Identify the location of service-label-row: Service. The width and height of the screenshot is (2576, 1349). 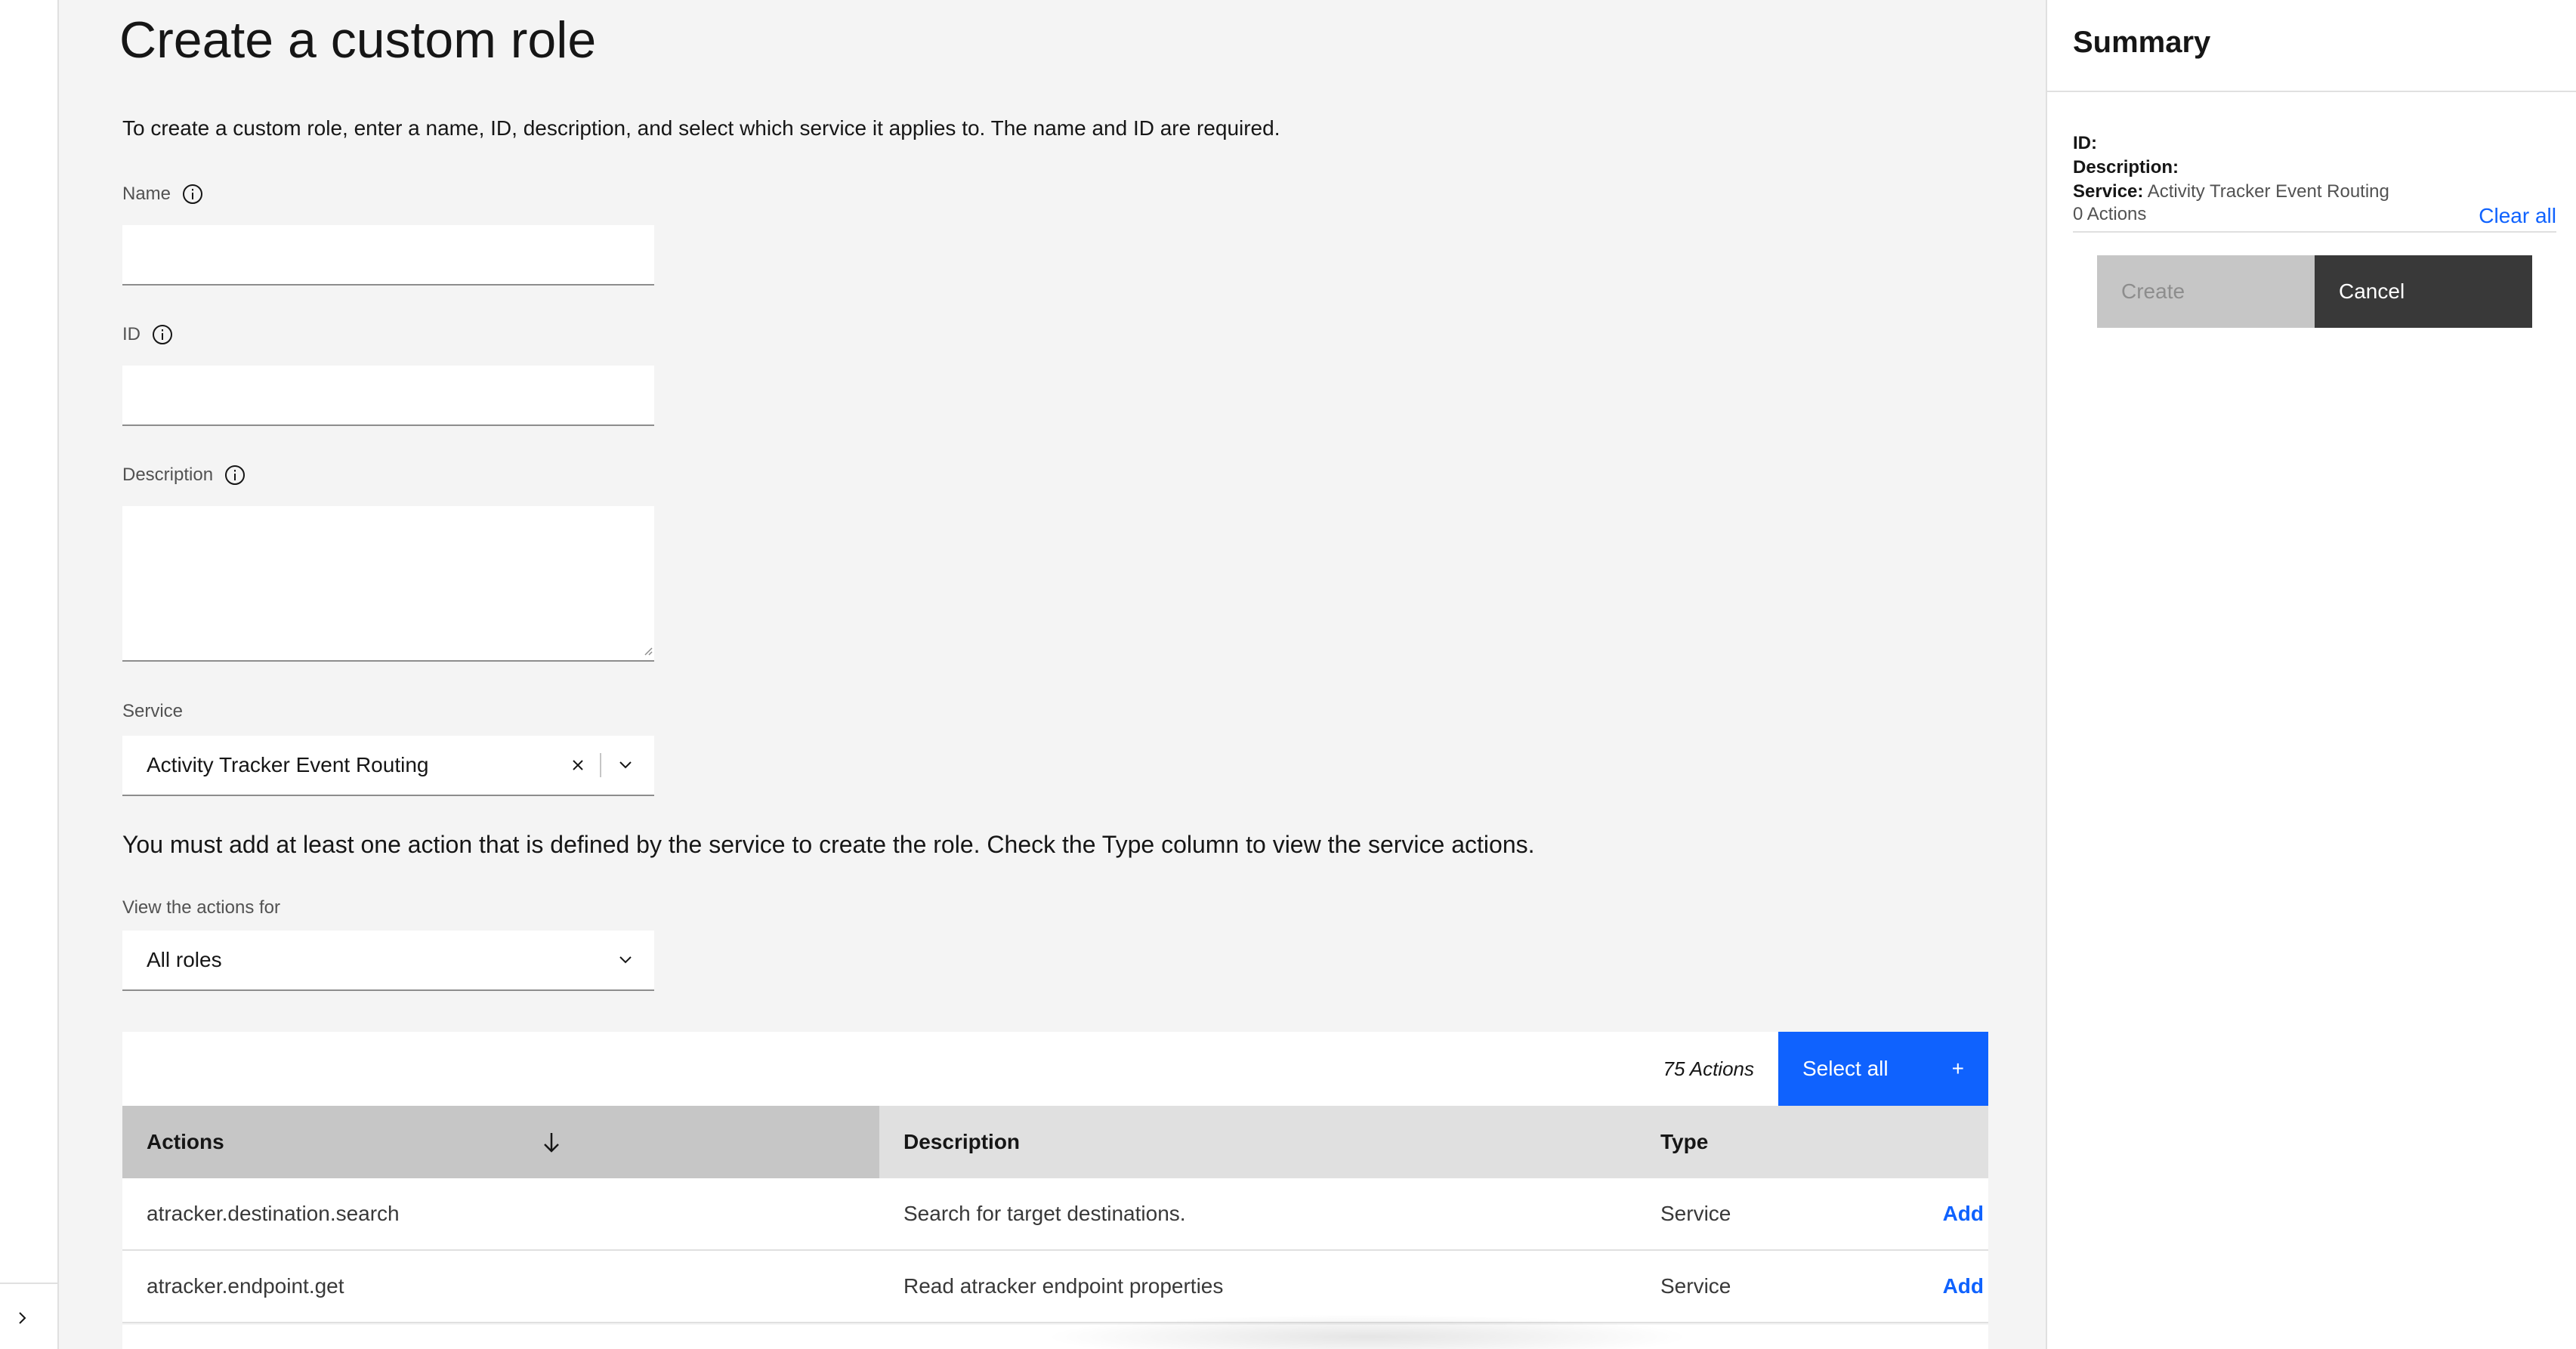
(152, 711).